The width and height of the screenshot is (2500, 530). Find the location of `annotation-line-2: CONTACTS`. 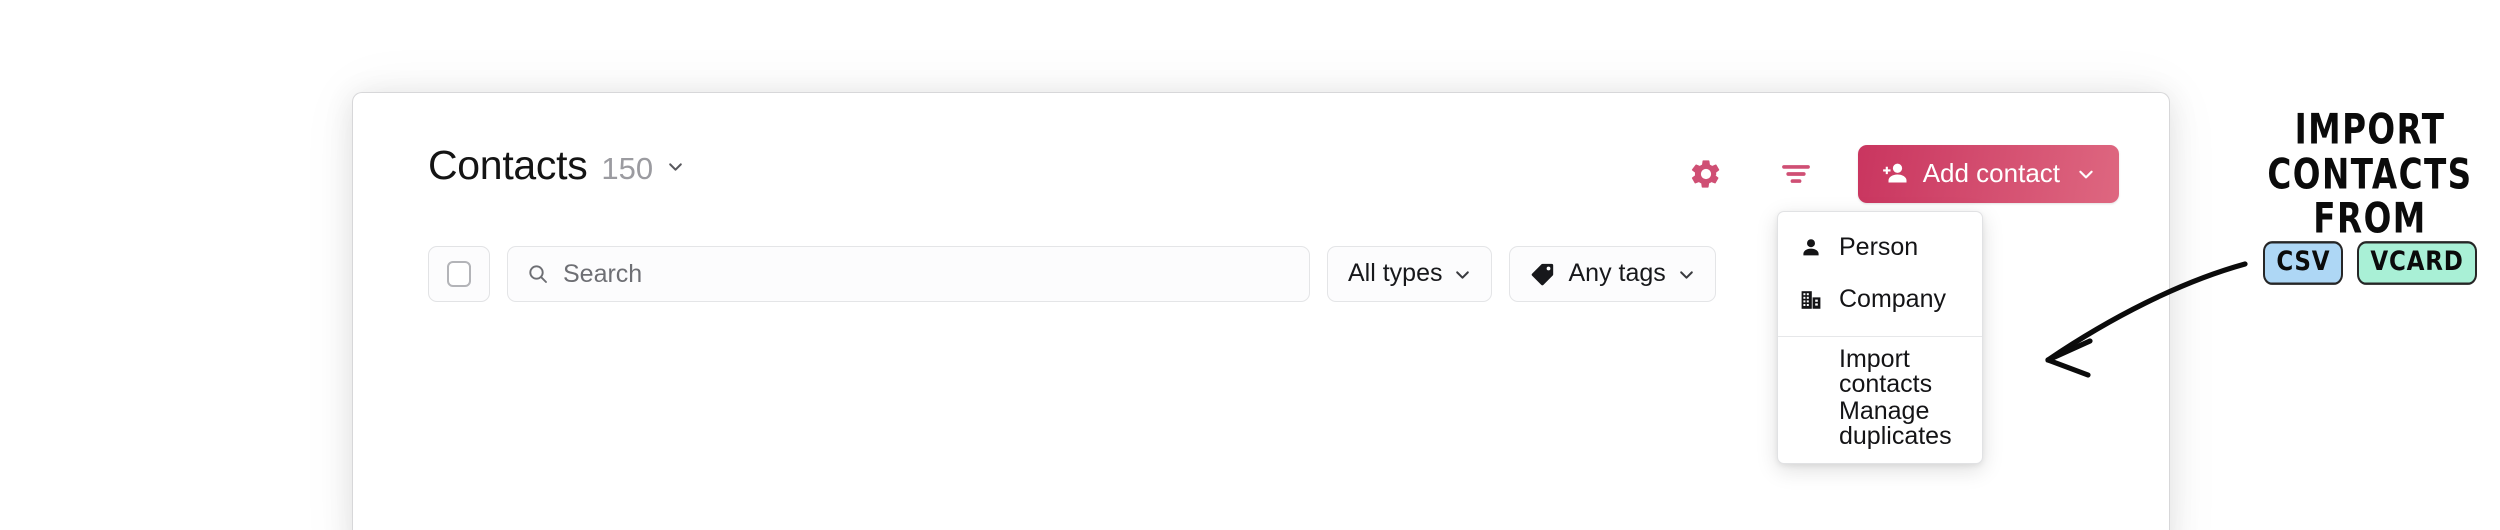

annotation-line-2: CONTACTS is located at coordinates (2370, 175).